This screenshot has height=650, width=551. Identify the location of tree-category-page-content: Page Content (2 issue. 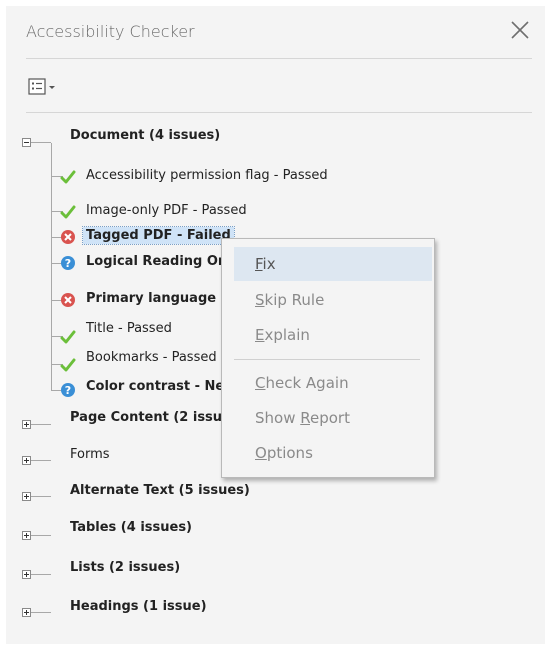
(150, 417).